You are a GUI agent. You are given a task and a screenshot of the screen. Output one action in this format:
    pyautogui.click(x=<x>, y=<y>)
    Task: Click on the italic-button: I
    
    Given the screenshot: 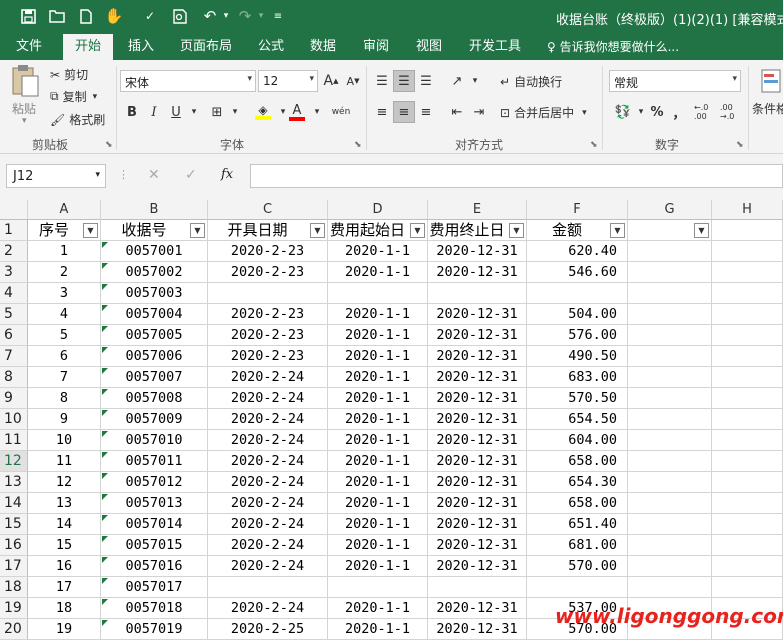 What is the action you would take?
    pyautogui.click(x=154, y=112)
    